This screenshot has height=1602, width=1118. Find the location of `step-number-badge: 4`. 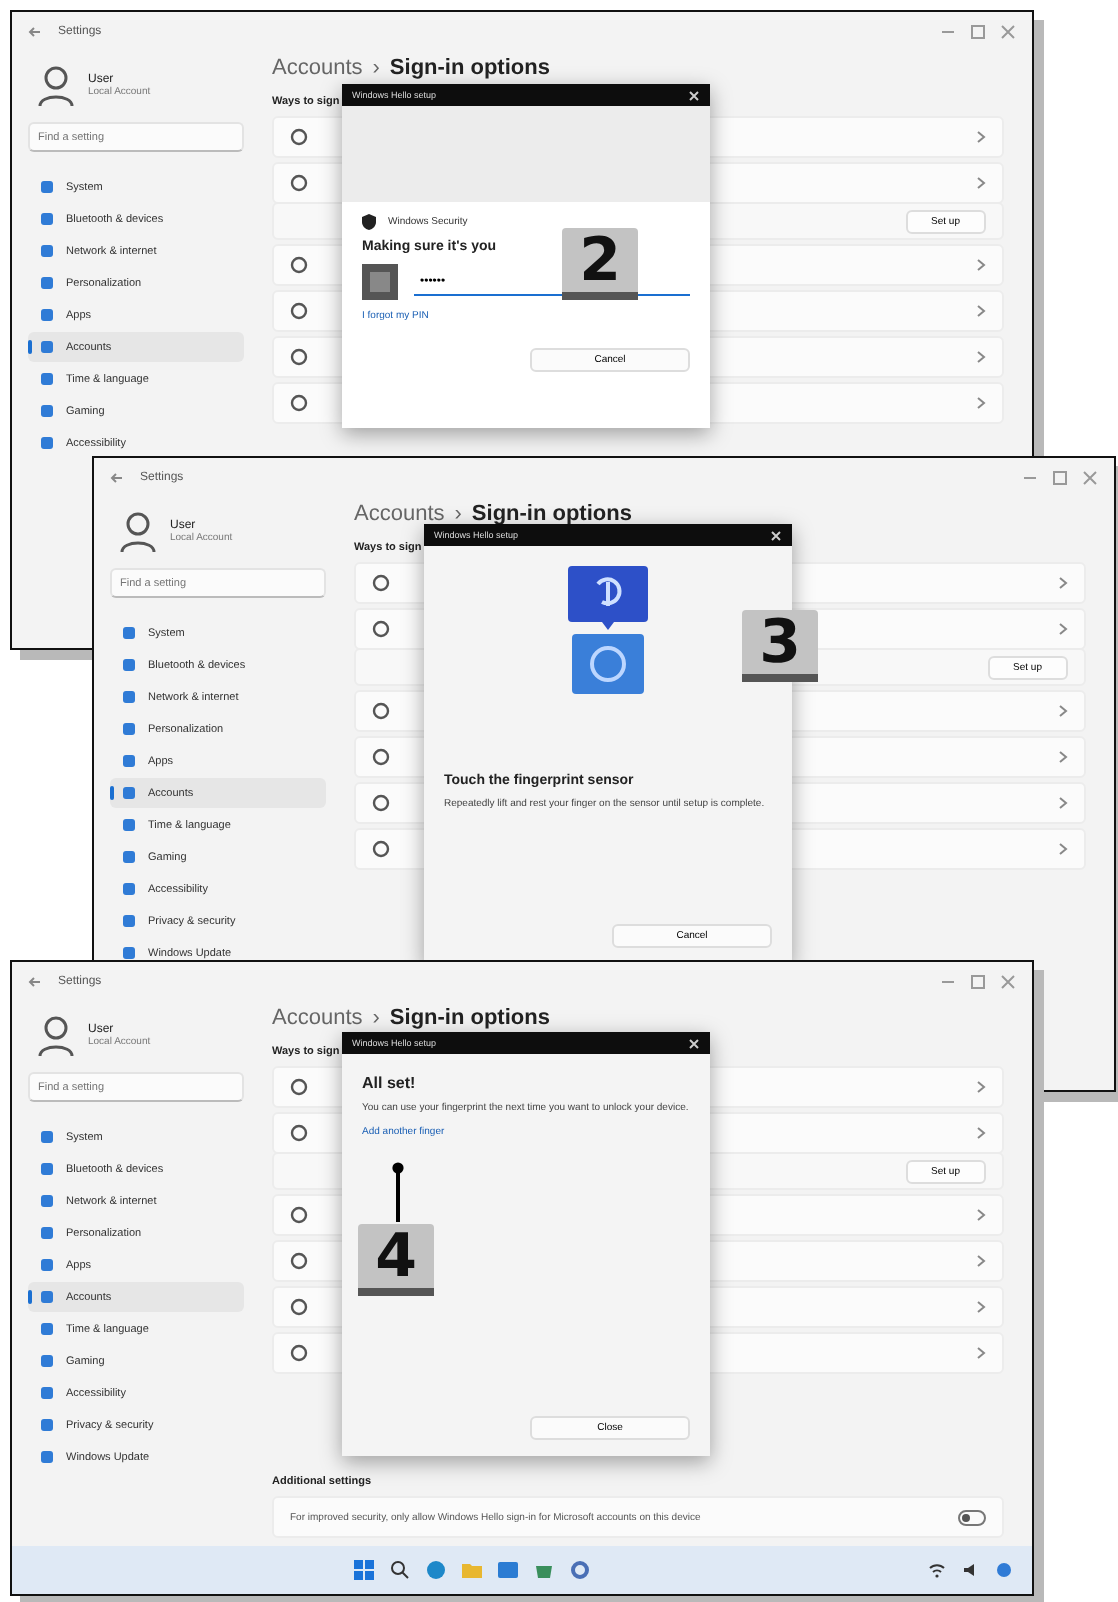

step-number-badge: 4 is located at coordinates (396, 1260).